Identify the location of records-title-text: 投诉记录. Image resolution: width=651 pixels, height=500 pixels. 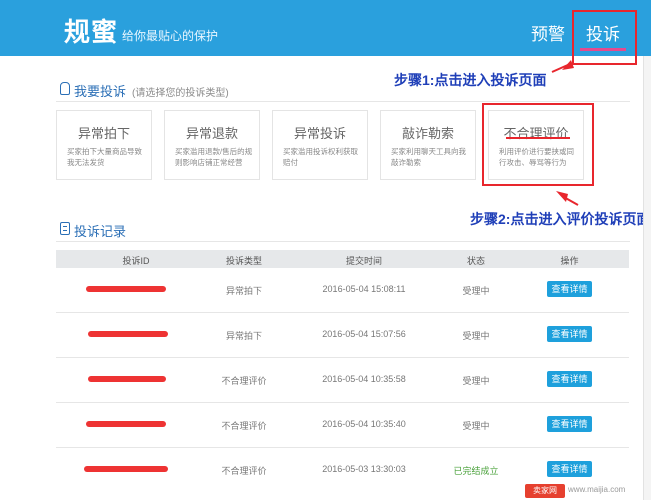
(100, 231).